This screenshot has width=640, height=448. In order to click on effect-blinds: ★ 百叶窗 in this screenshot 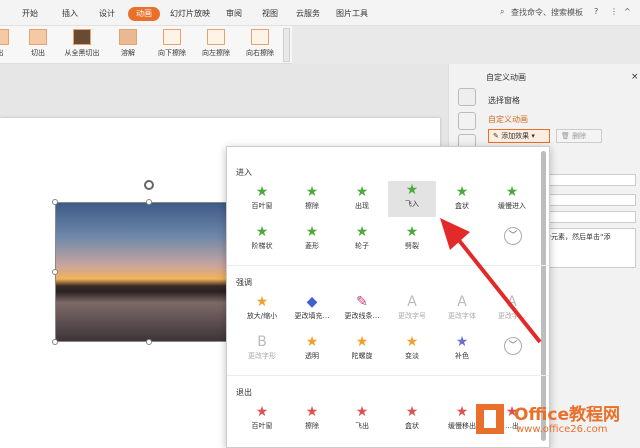, I will do `click(262, 201)`.